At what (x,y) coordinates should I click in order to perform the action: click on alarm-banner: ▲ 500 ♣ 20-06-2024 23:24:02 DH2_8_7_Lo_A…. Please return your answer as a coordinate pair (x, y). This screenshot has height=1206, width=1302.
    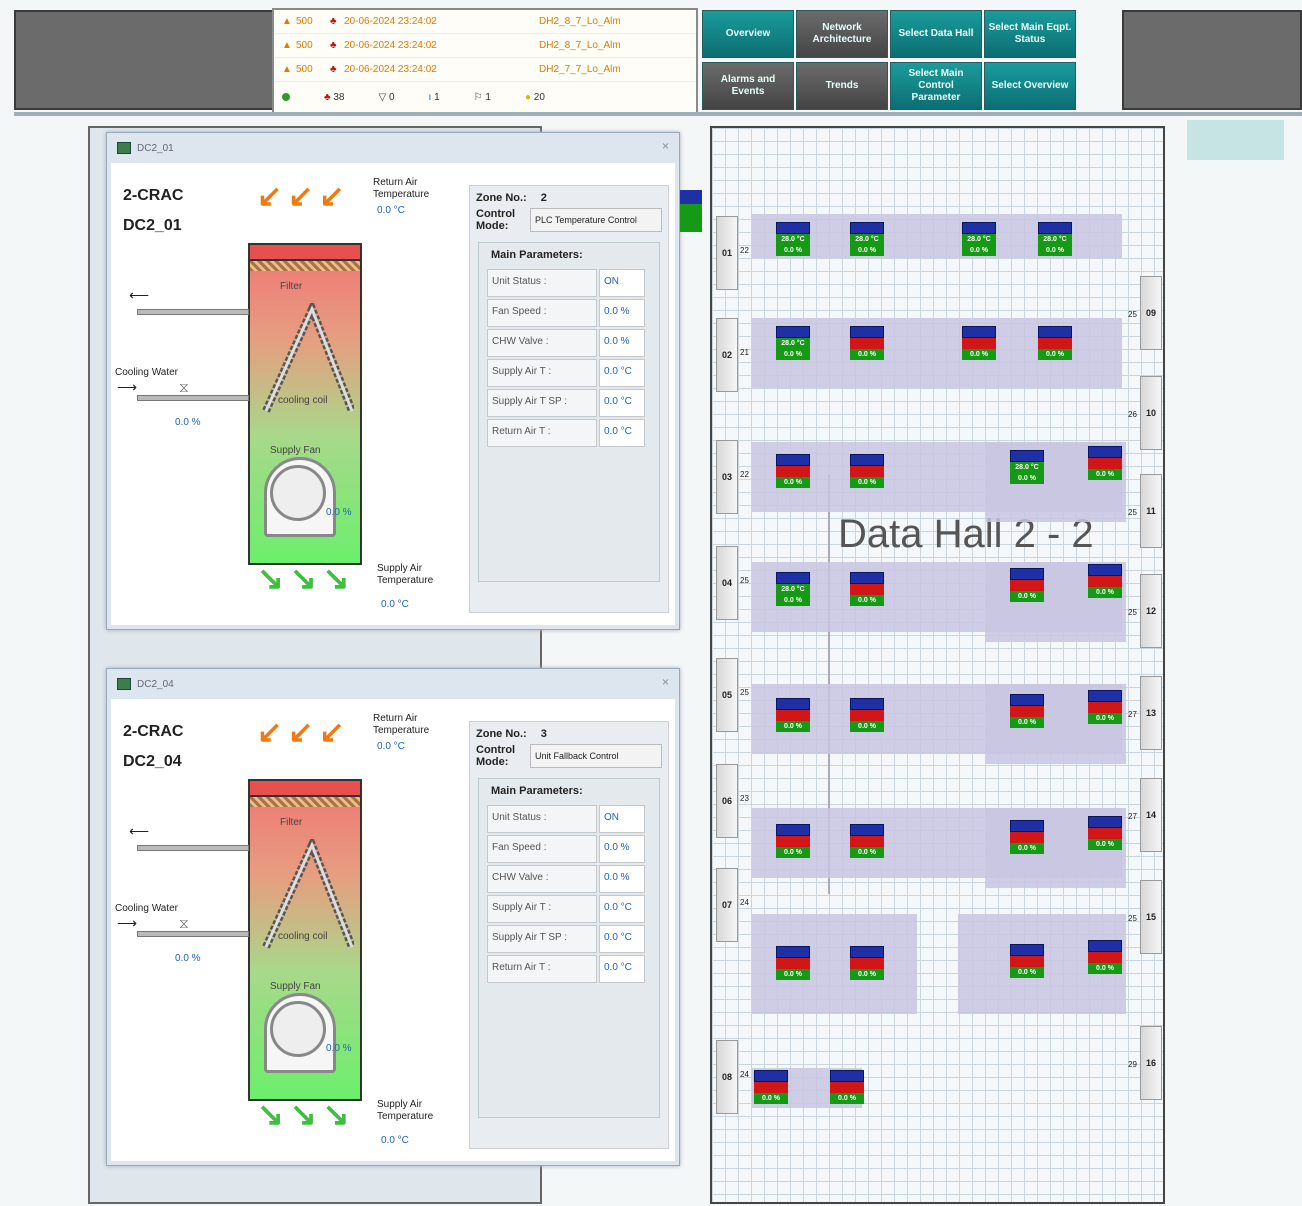
    Looking at the image, I should click on (485, 62).